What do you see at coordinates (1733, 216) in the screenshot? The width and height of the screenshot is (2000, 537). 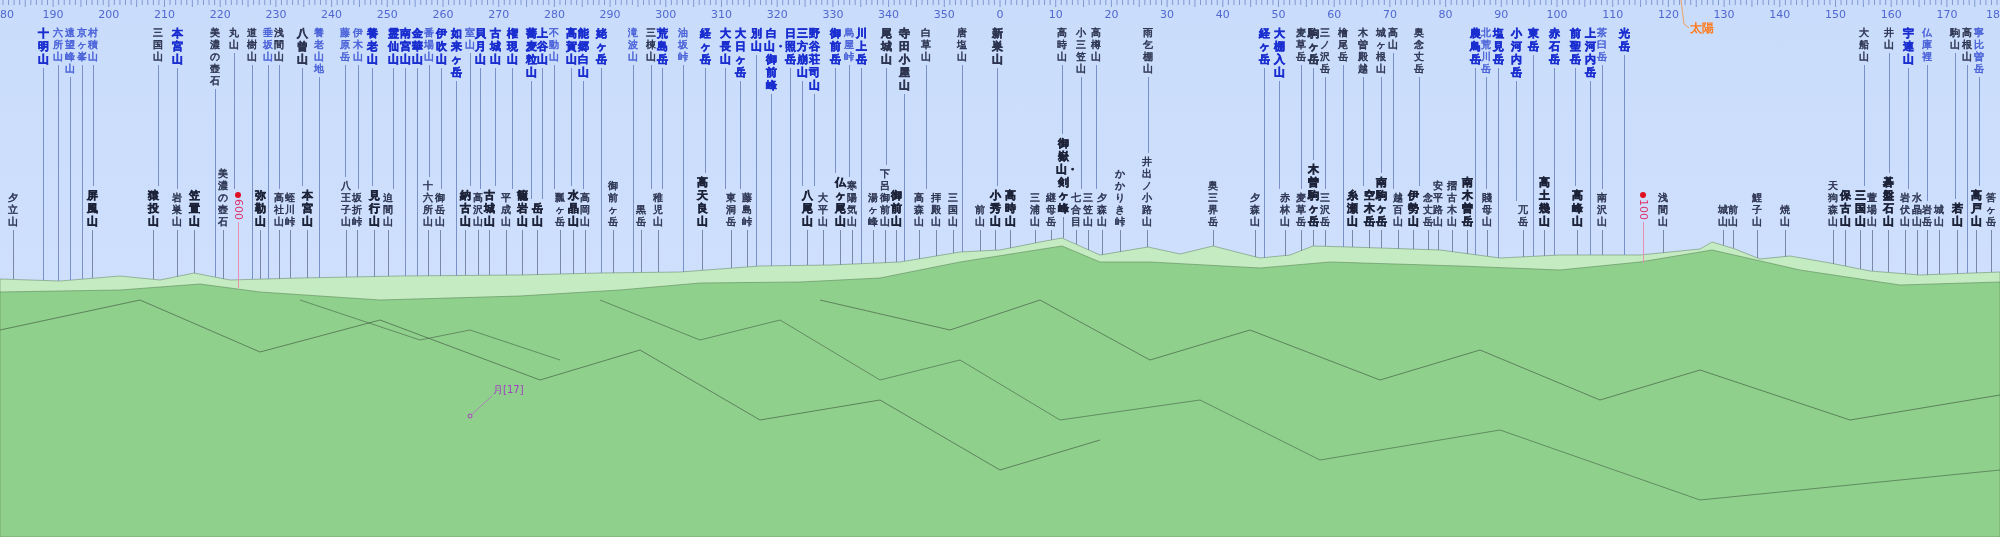 I see `peak-label: 前山` at bounding box center [1733, 216].